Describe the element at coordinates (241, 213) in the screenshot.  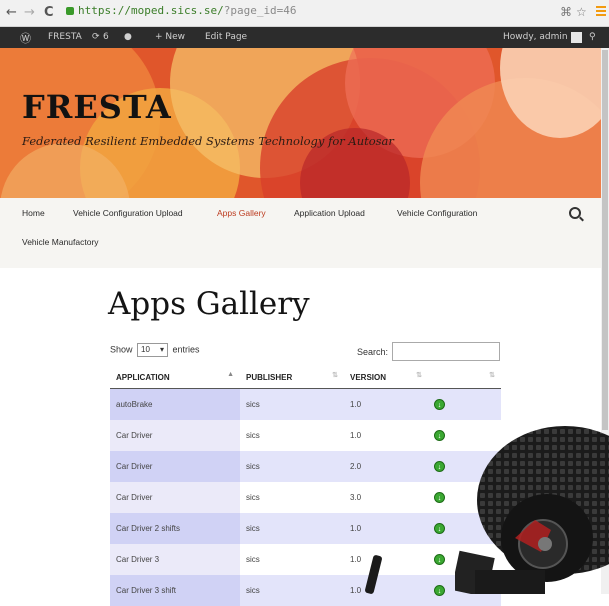
I see `nav-item-apps-gallery: Apps Gallery` at that location.